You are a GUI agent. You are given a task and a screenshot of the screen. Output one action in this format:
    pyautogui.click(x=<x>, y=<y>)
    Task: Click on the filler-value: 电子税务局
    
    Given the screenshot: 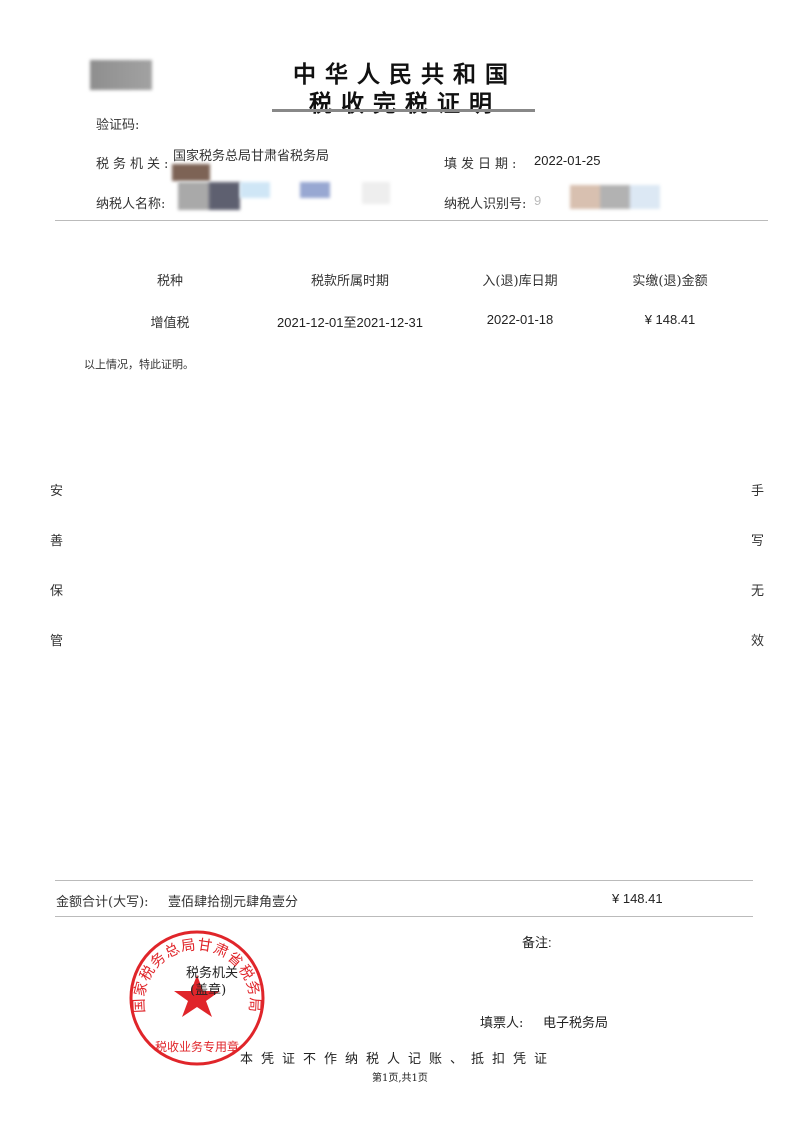 What is the action you would take?
    pyautogui.click(x=576, y=1023)
    